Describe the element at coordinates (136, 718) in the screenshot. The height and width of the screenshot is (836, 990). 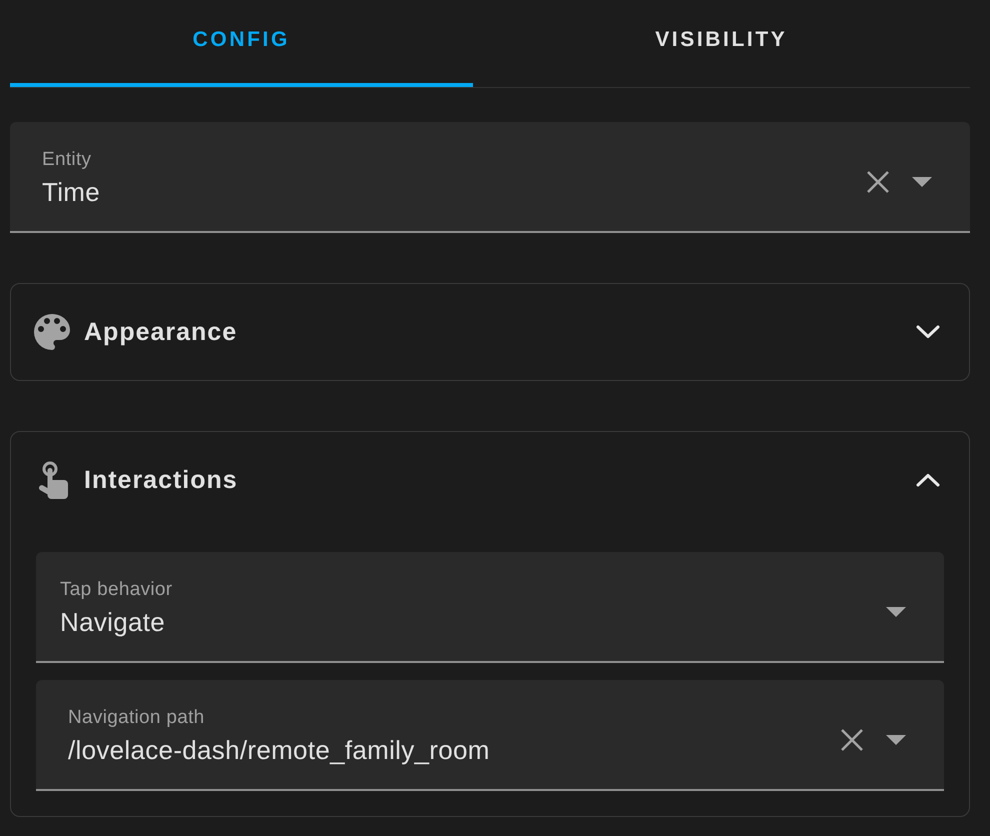
I see `field-label: Navigation path` at that location.